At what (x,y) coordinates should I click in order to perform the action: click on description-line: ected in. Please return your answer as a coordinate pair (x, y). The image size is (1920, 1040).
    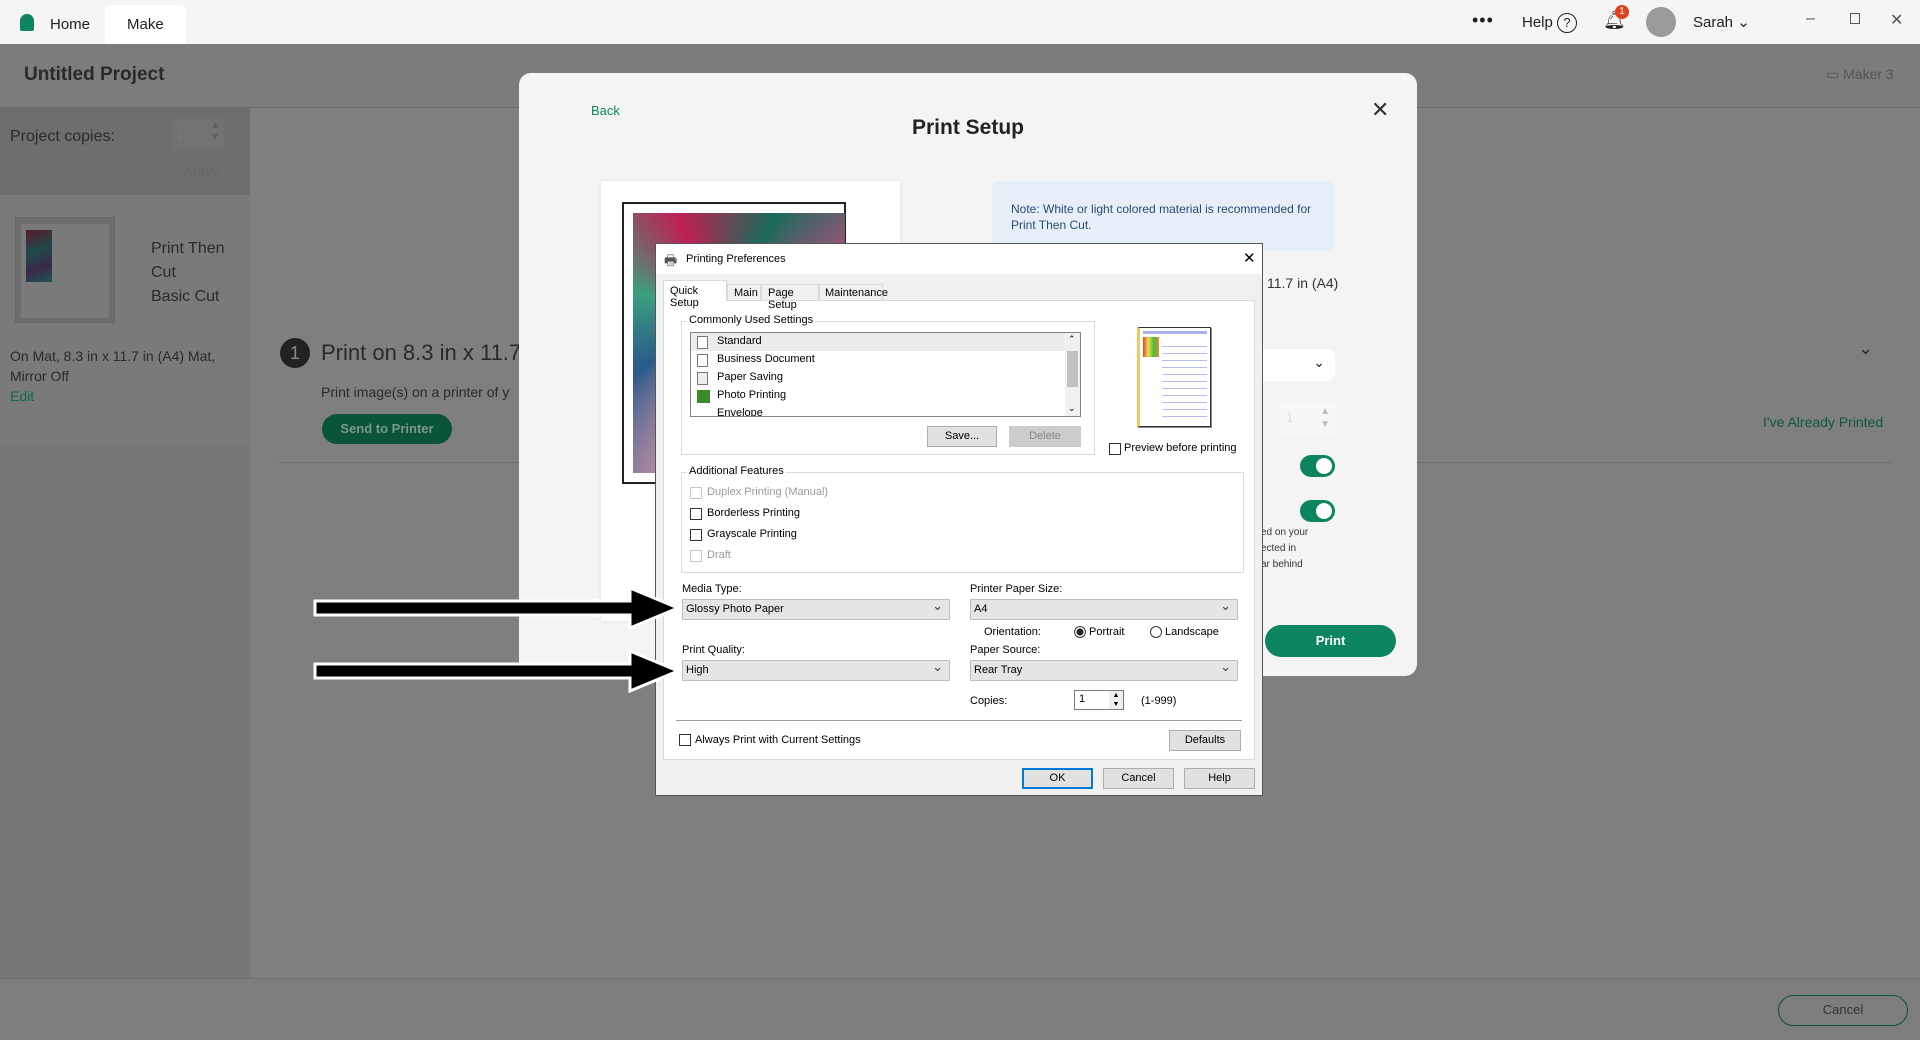
    Looking at the image, I should click on (1279, 548).